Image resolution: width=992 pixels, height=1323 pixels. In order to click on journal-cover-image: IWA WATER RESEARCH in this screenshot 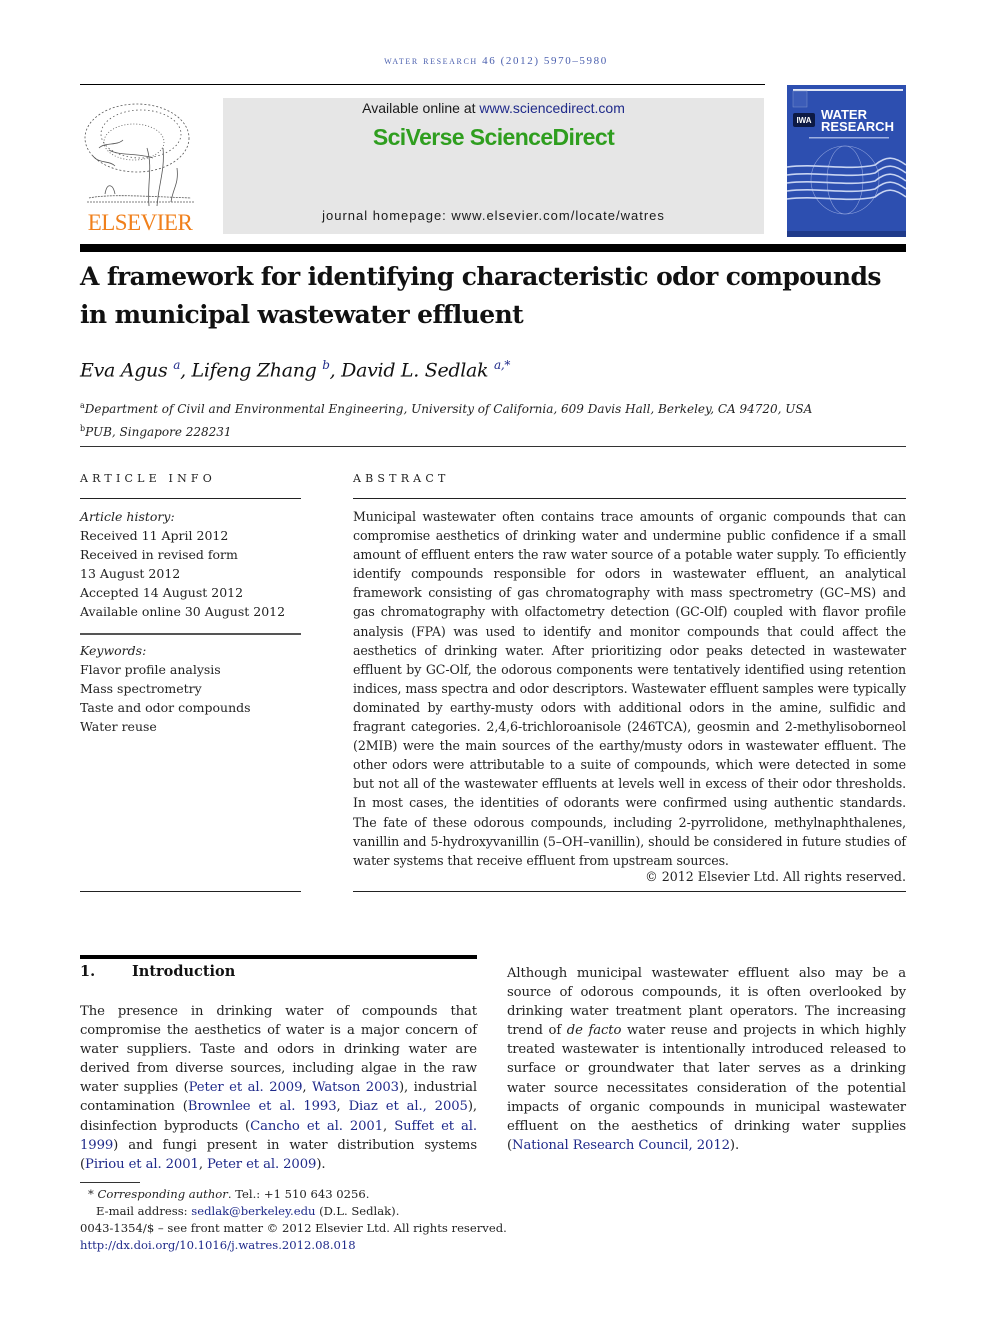, I will do `click(846, 161)`.